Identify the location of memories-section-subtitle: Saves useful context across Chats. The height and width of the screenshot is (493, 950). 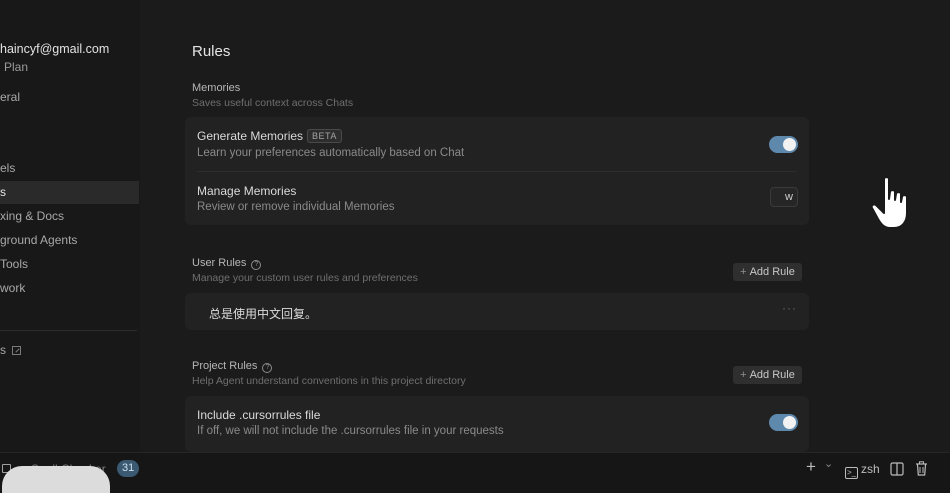
(273, 103).